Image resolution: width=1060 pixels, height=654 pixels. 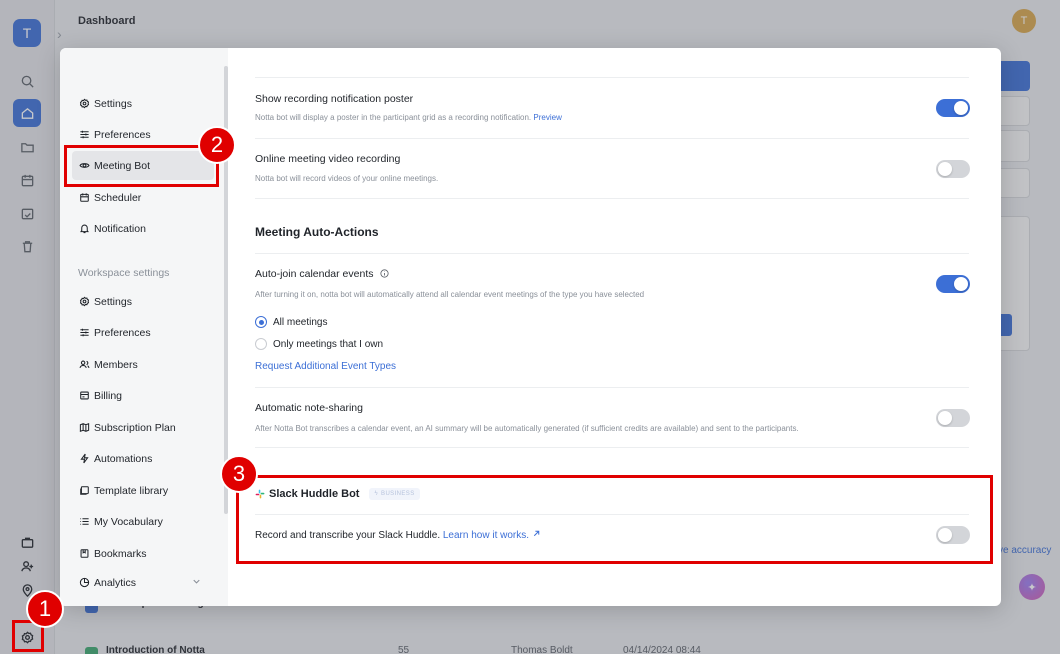 I want to click on nav-label: Members, so click(x=116, y=364).